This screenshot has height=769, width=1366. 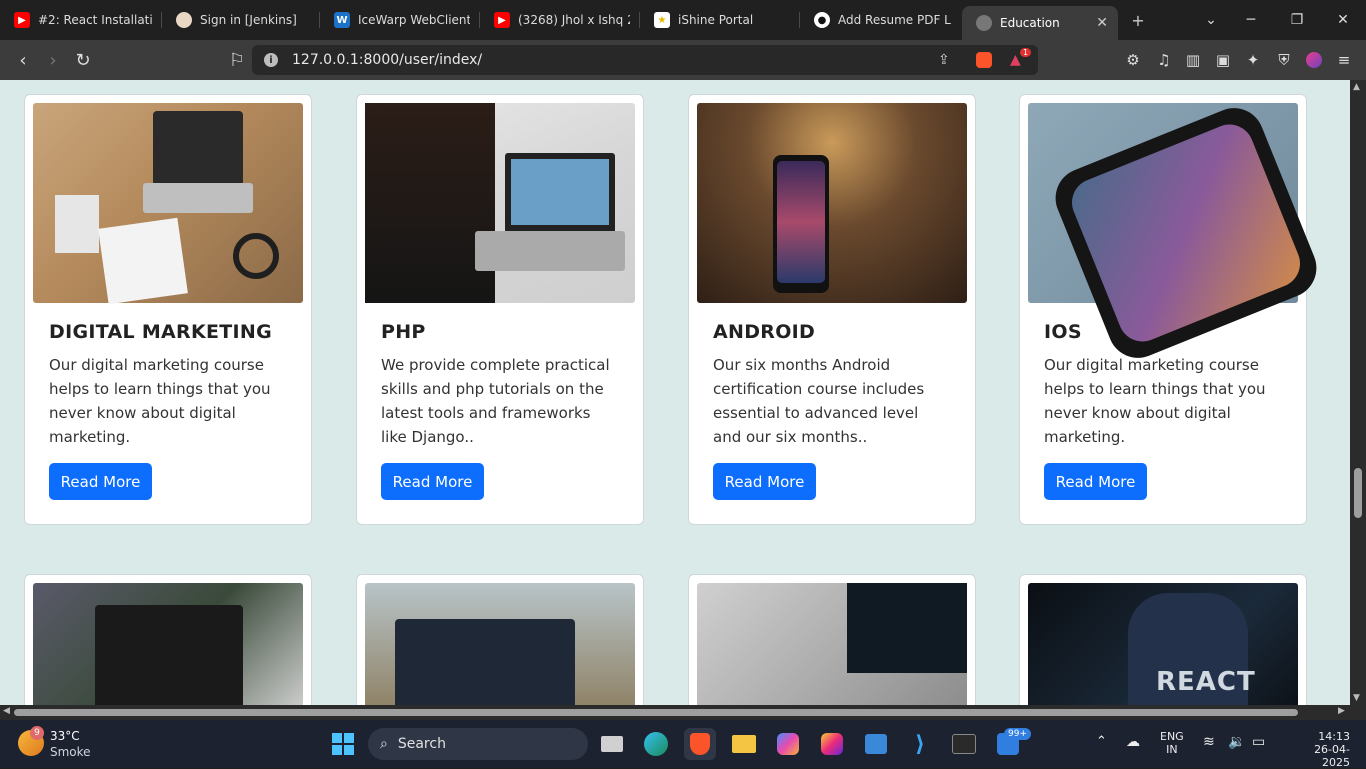 I want to click on scroll-right-arrow-icon: ▶, so click(x=1341, y=711).